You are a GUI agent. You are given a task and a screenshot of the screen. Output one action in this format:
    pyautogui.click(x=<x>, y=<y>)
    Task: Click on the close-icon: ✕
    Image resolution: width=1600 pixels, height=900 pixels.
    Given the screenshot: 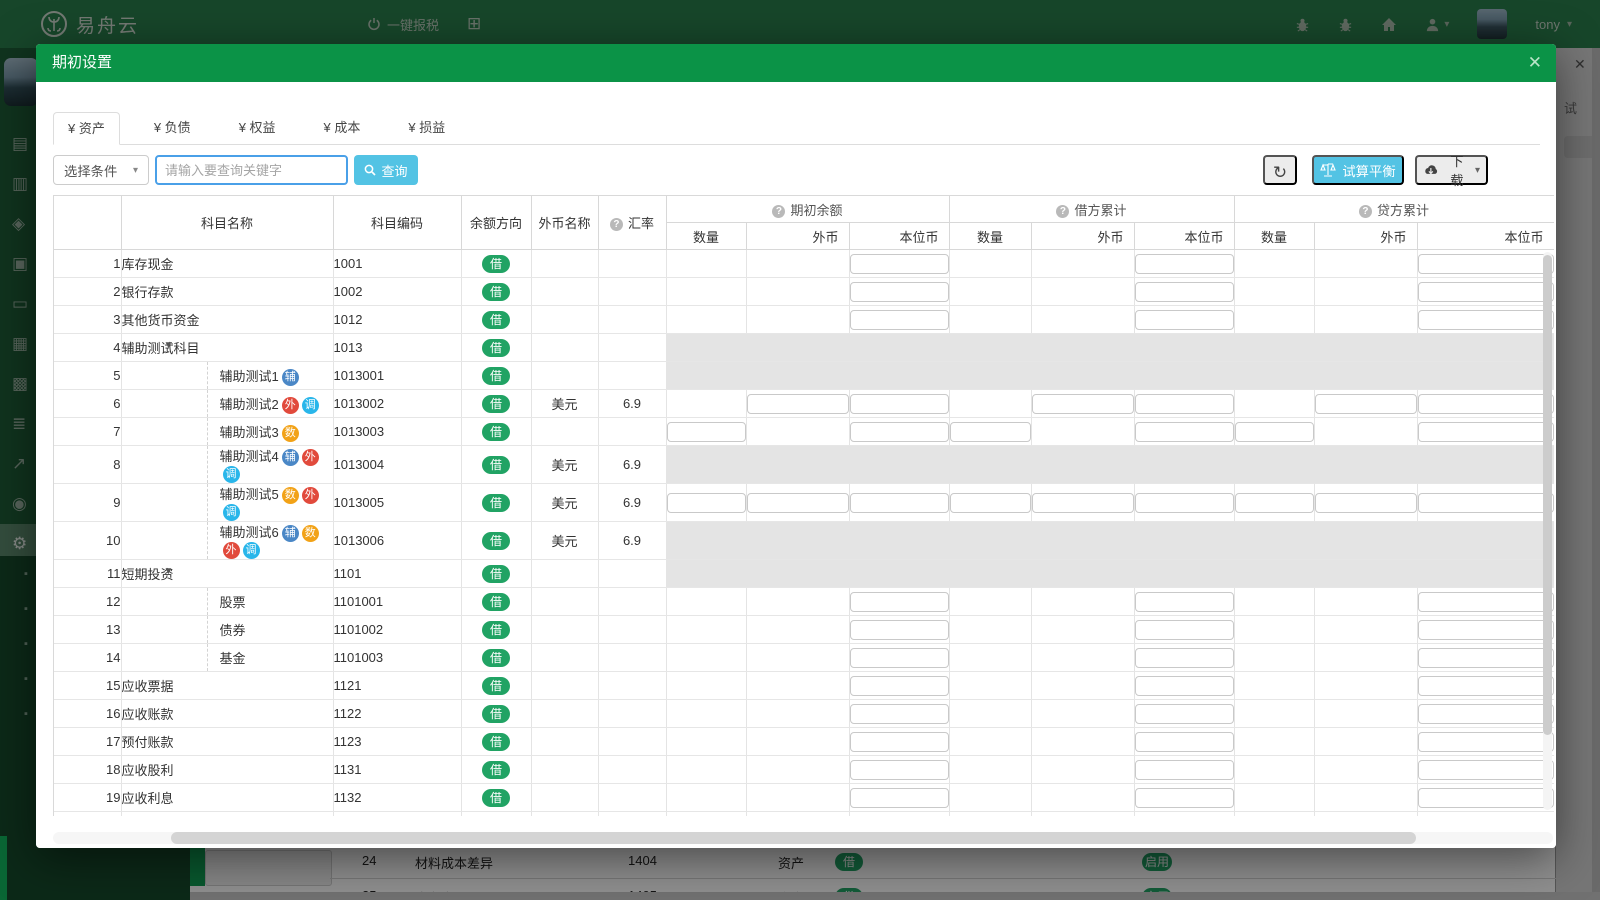 What is the action you would take?
    pyautogui.click(x=1535, y=63)
    